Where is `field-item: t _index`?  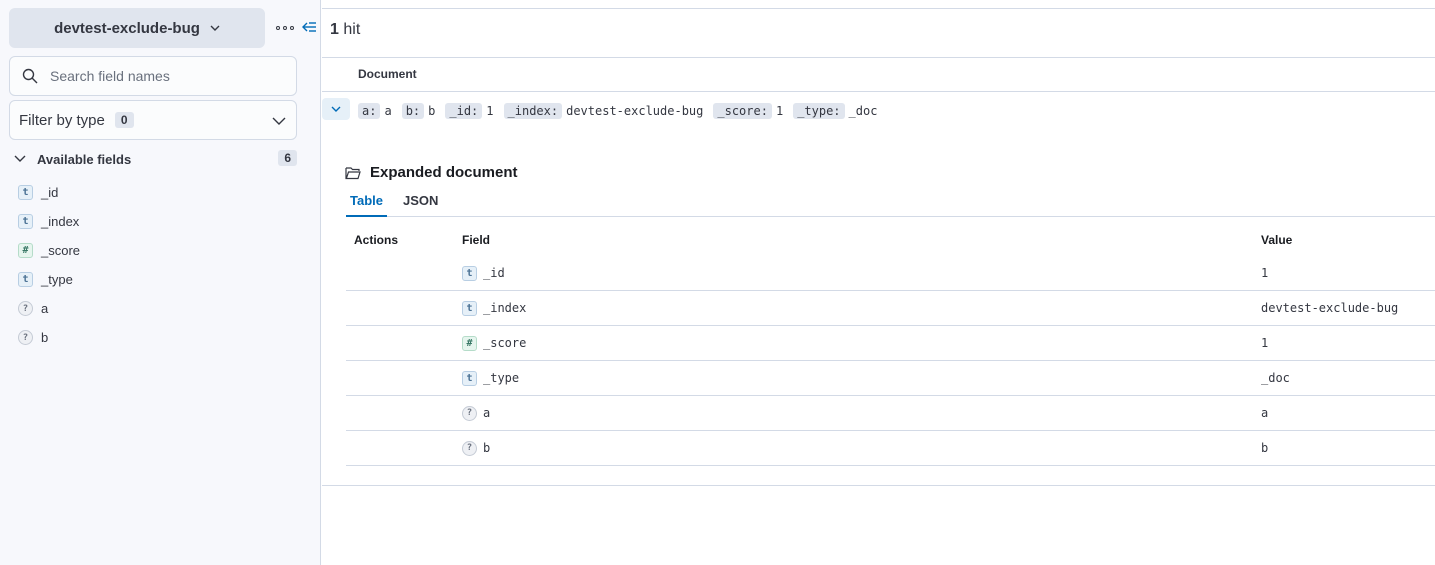 field-item: t _index is located at coordinates (158, 221).